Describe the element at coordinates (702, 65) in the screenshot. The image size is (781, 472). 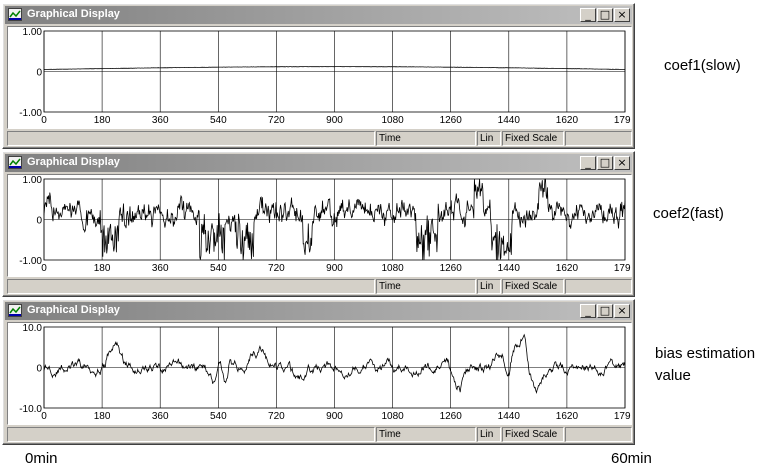
I see `coef1-label: coef1(slow)` at that location.